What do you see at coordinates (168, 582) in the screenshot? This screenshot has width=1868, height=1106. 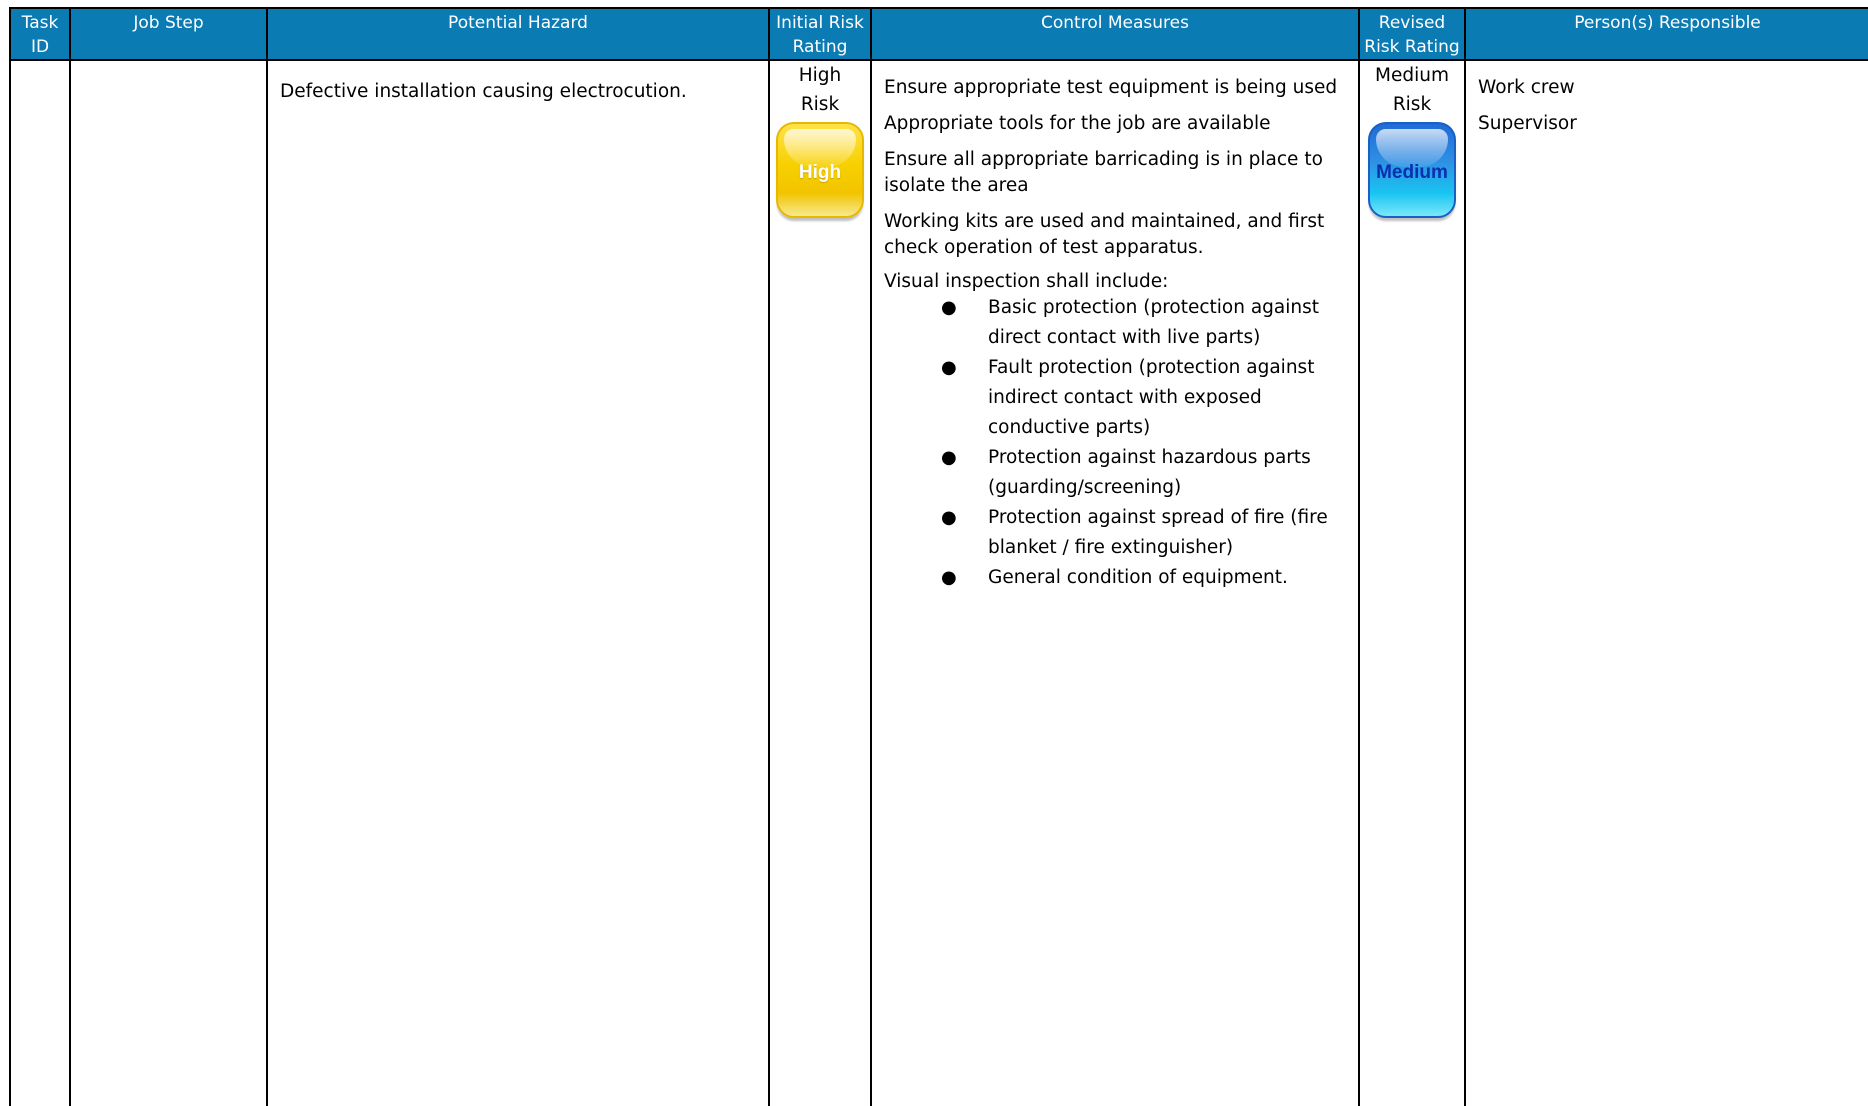 I see `job-step-cell` at bounding box center [168, 582].